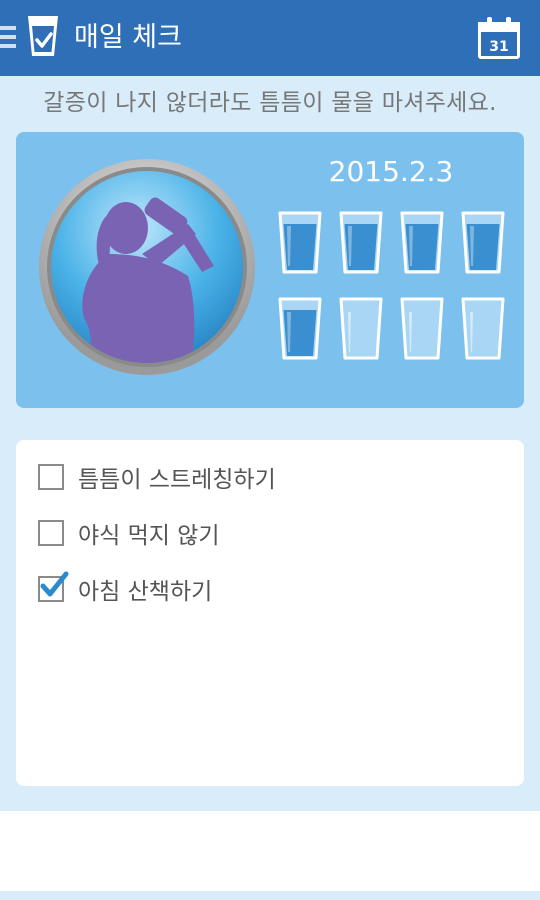 Image resolution: width=540 pixels, height=900 pixels. I want to click on app-bar: 매일 체크 31, so click(270, 38).